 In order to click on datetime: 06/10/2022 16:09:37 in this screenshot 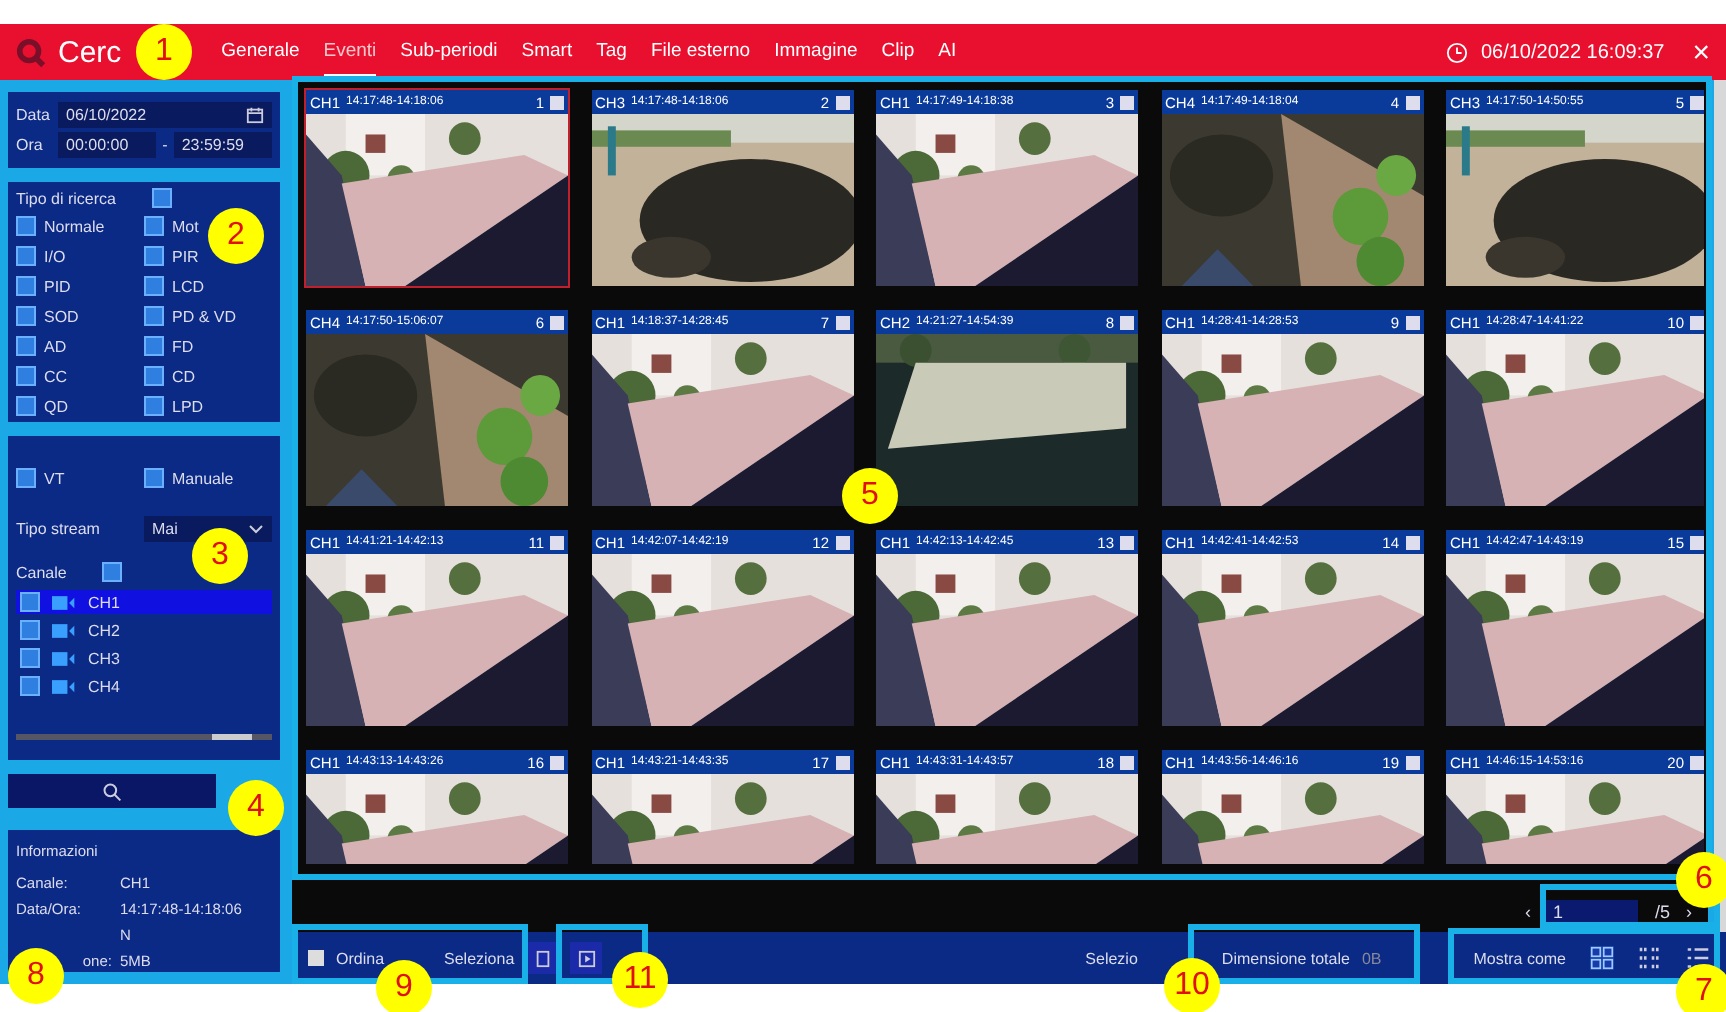, I will do `click(1572, 52)`.